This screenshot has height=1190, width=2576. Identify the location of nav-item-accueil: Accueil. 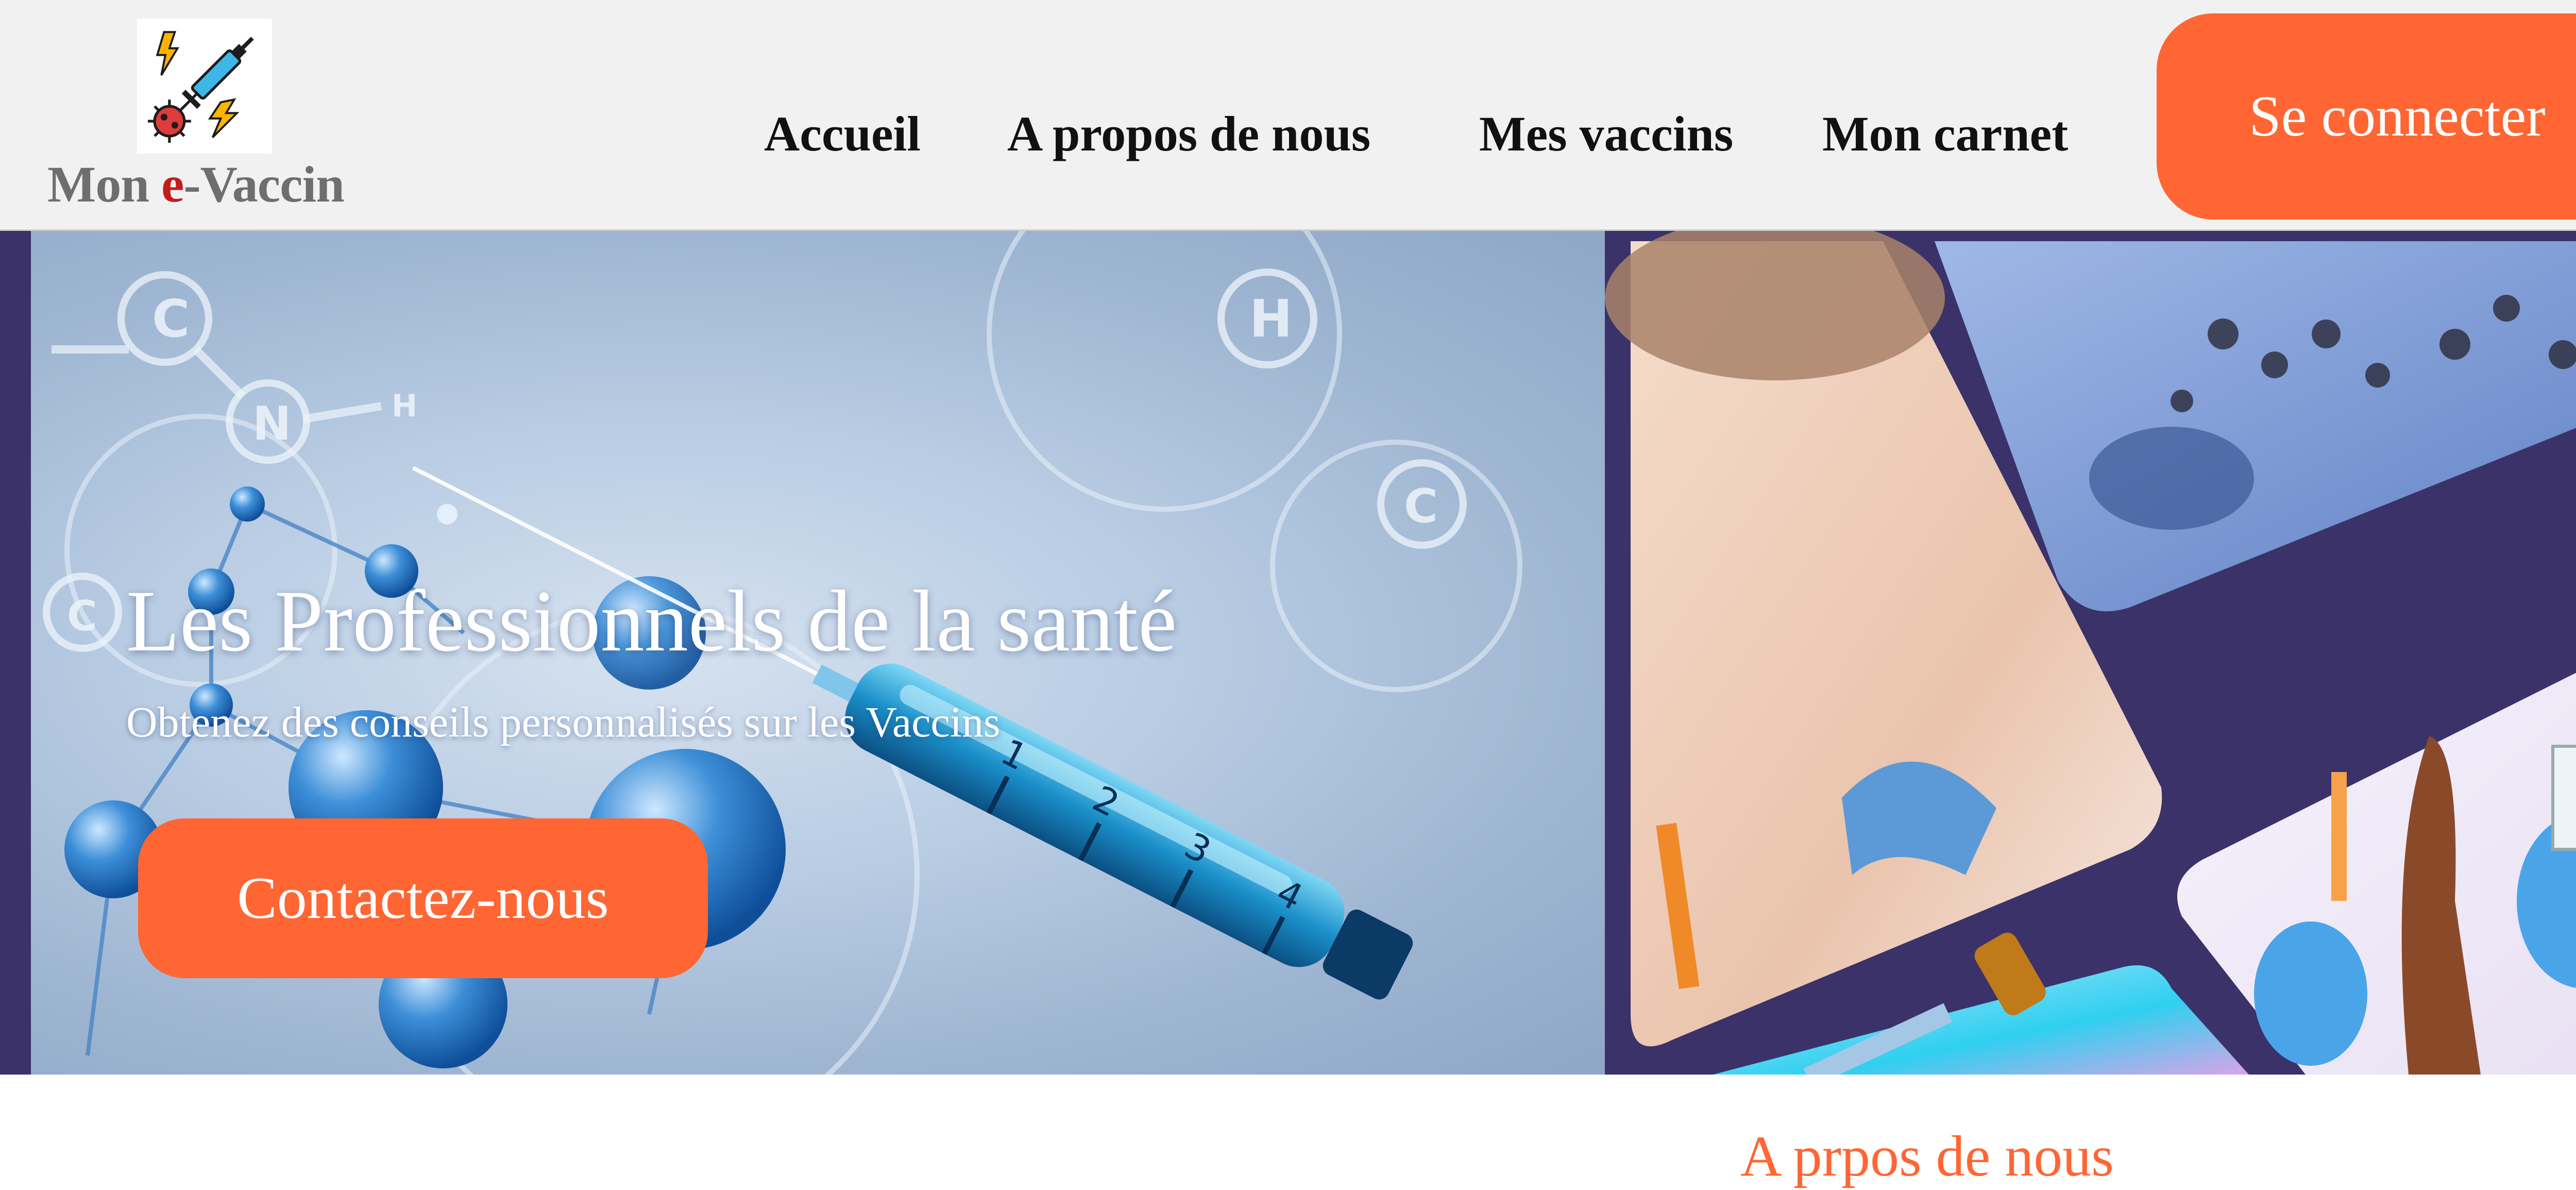
(842, 134).